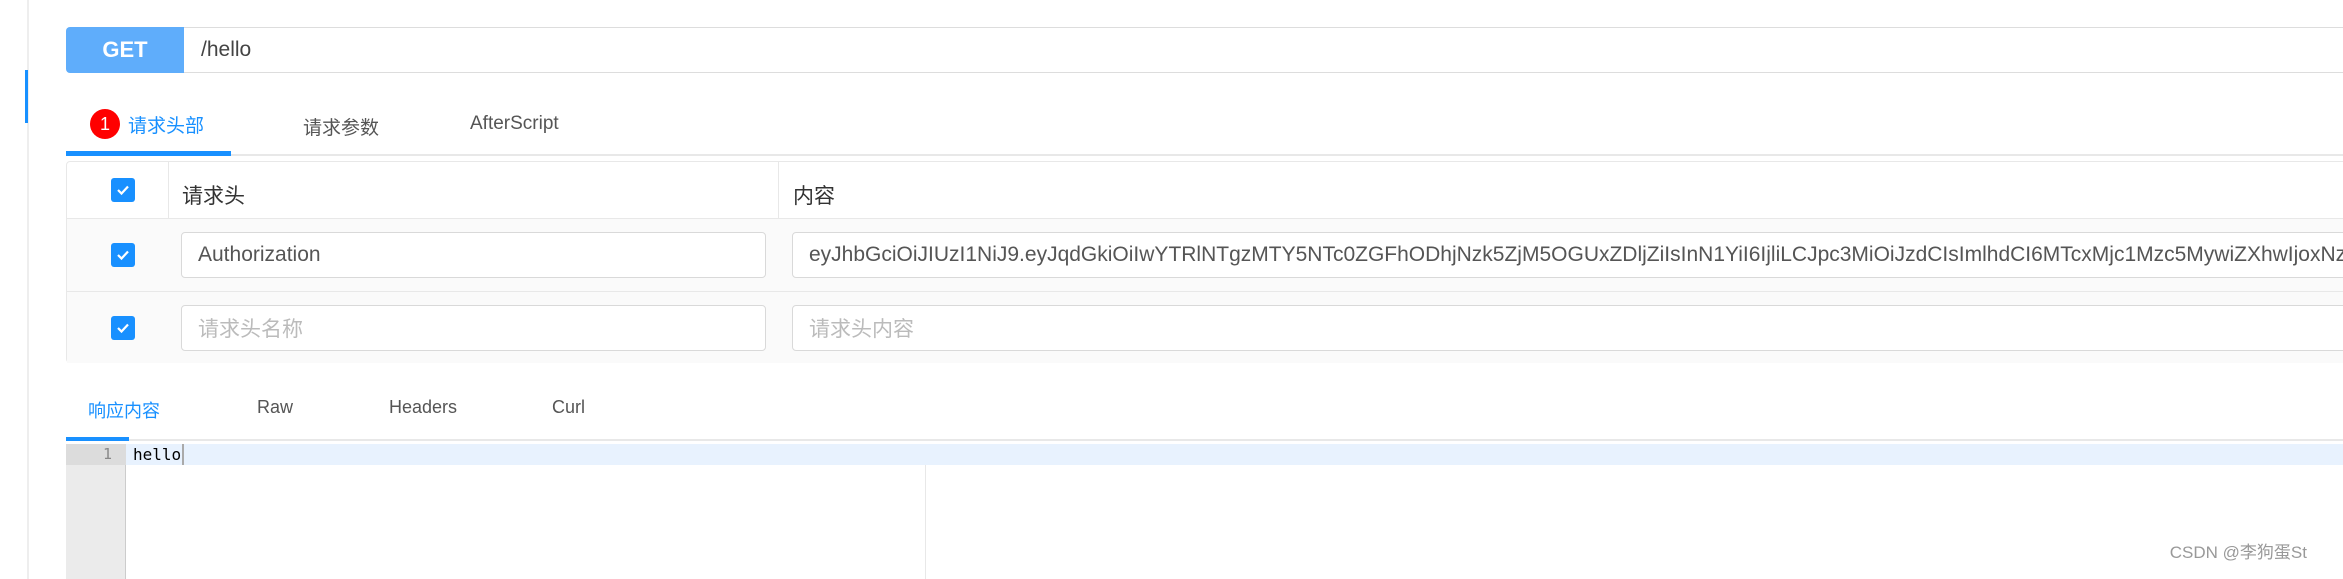 This screenshot has height=579, width=2343. I want to click on tab-headers: Headers, so click(423, 407).